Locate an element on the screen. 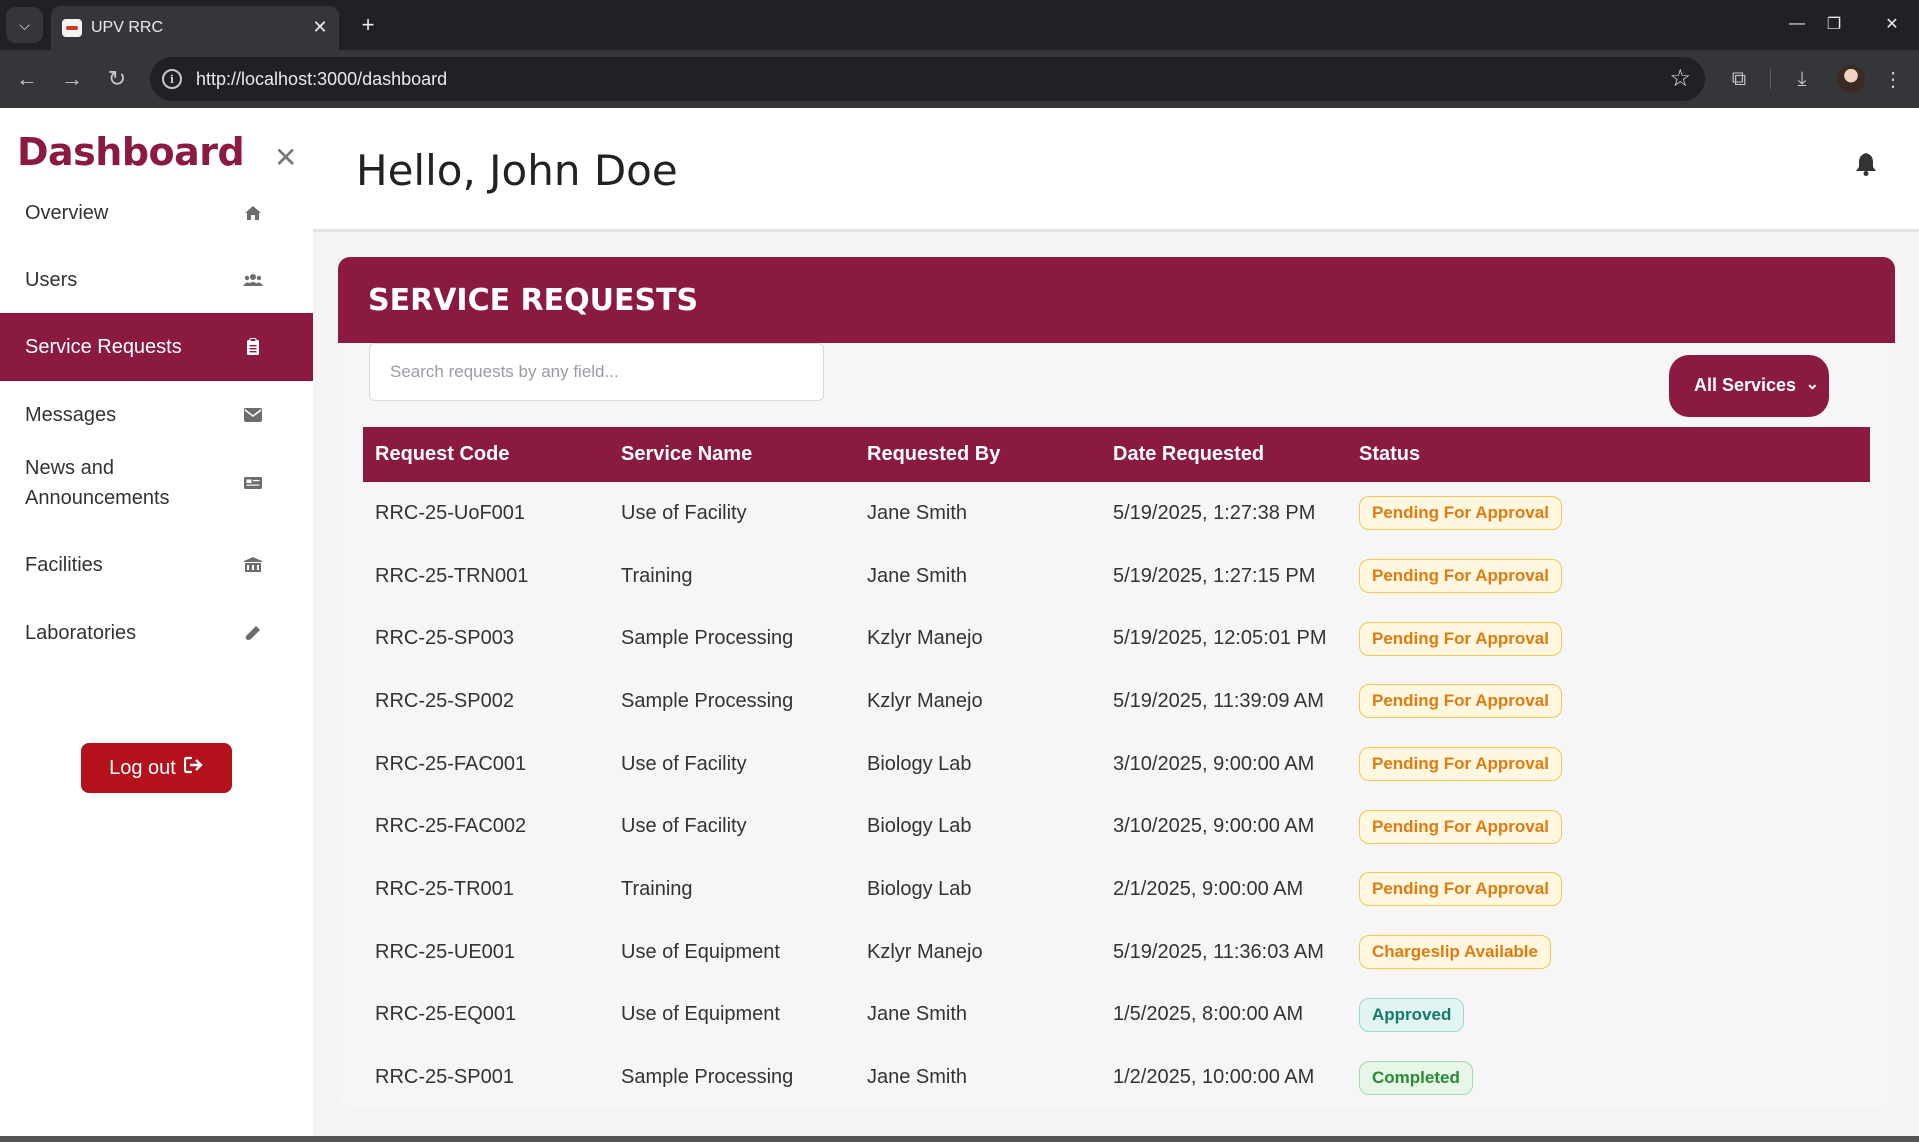 The height and width of the screenshot is (1142, 1919). column-header: Requested By is located at coordinates (978, 454).